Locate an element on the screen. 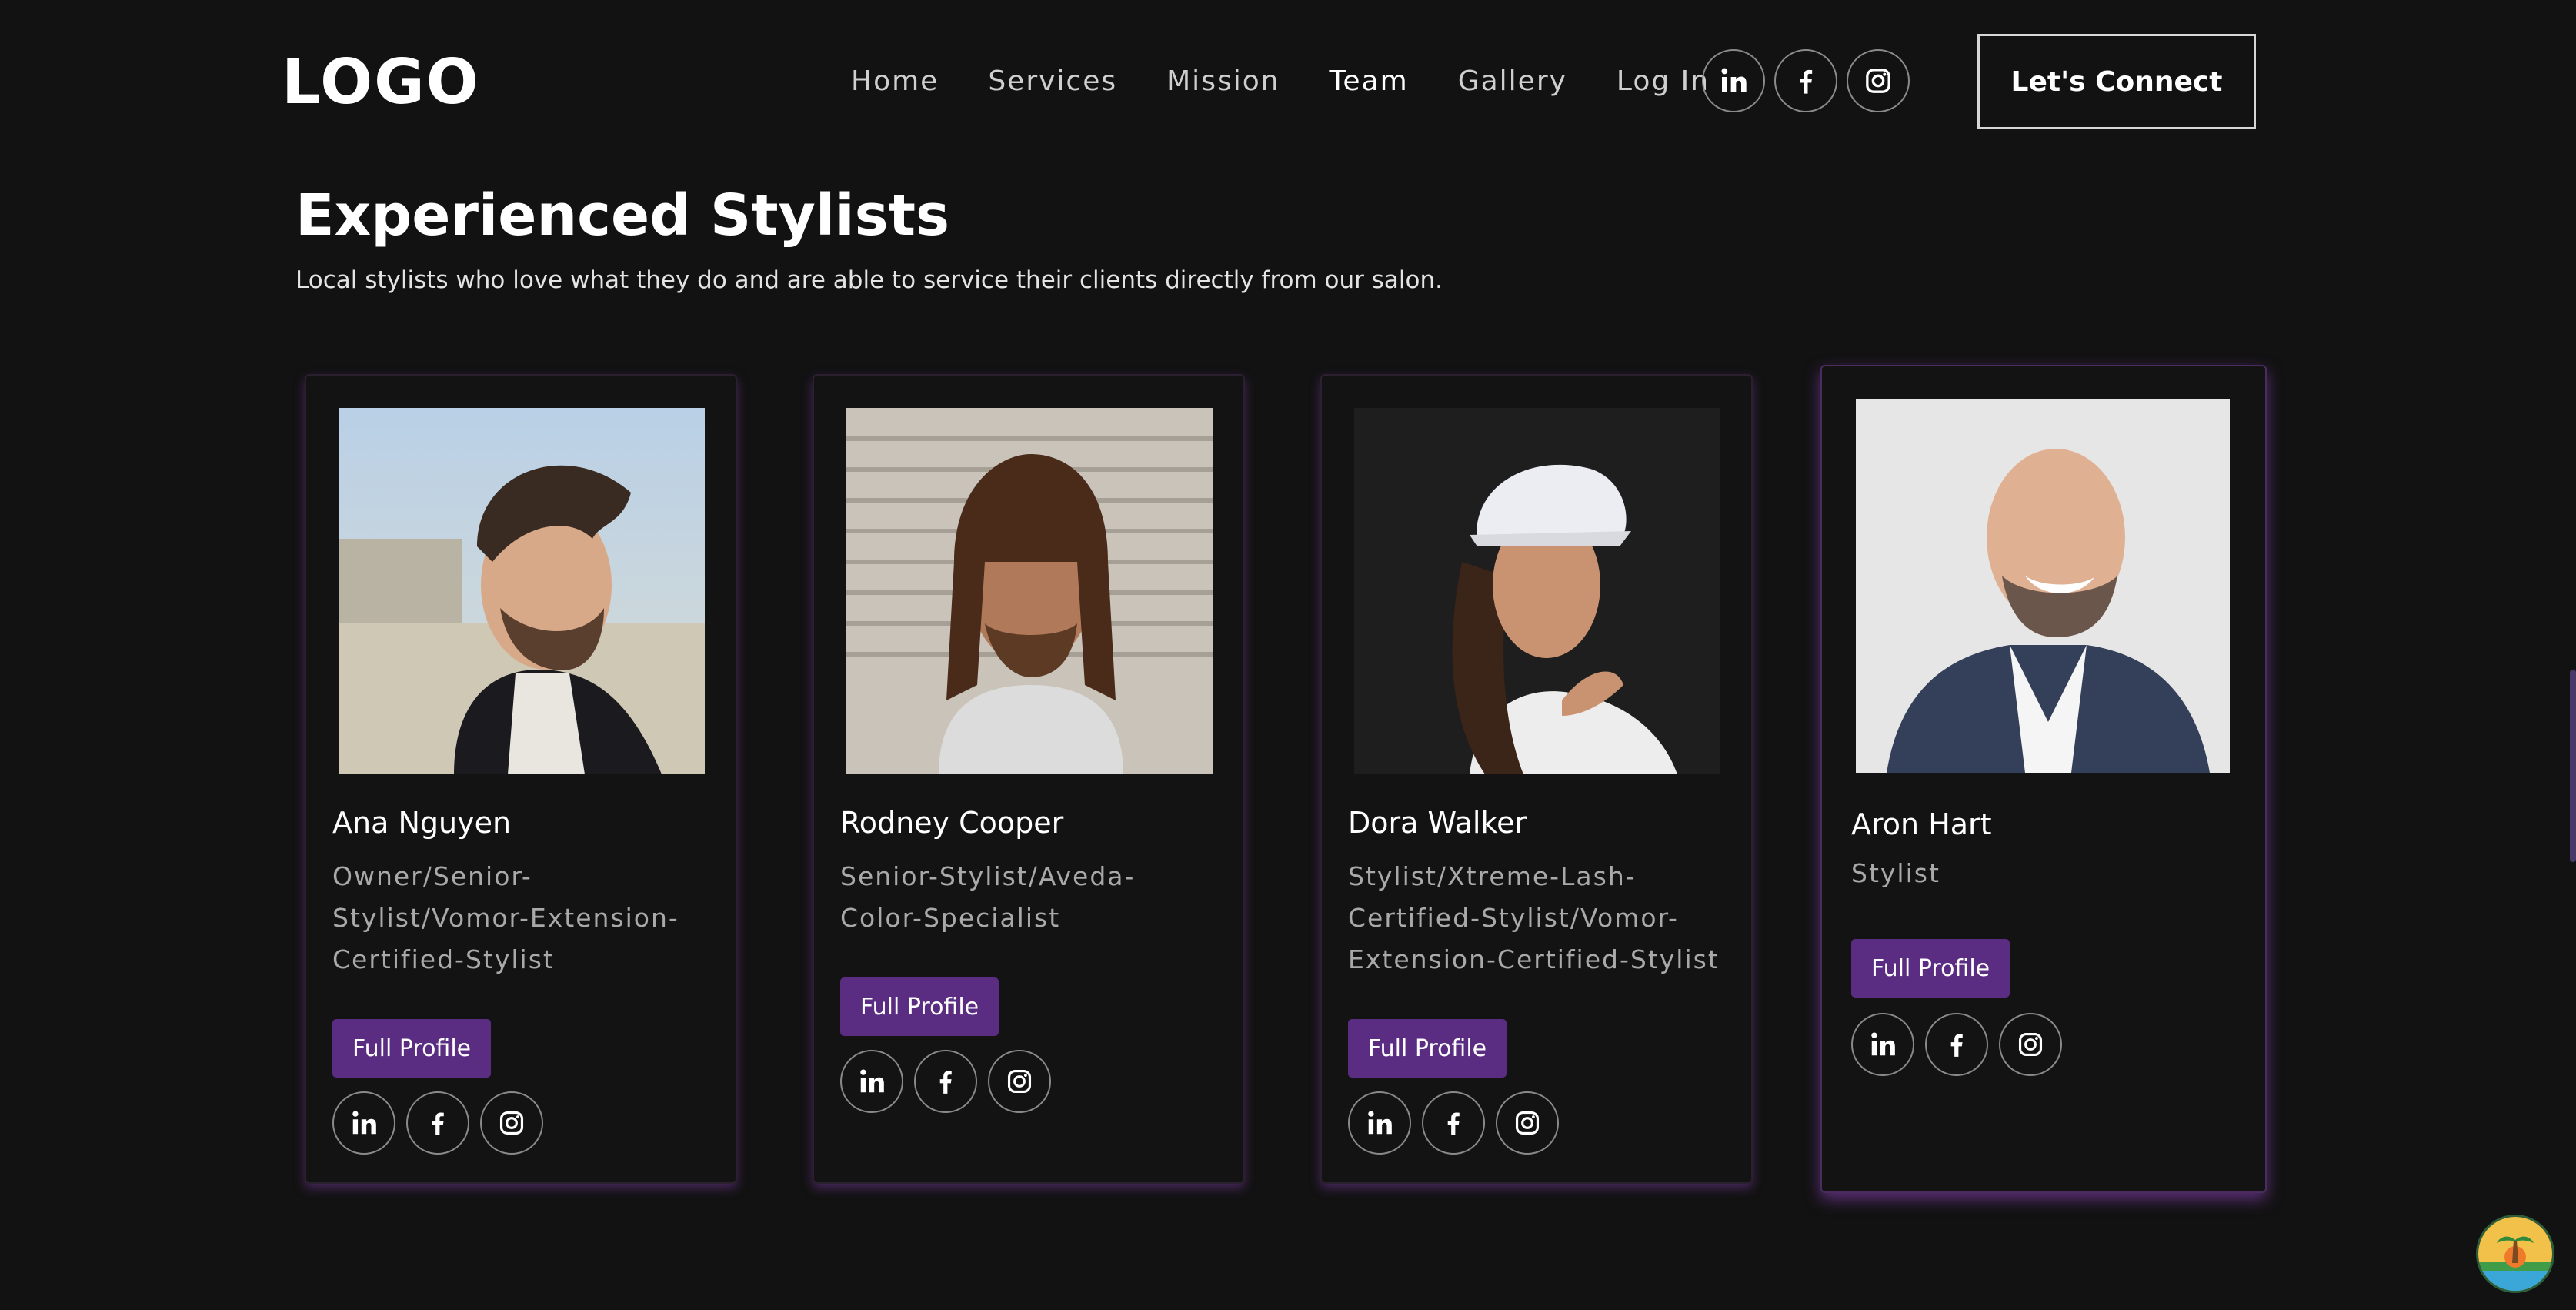 The height and width of the screenshot is (1310, 2576). nav-log-in: Log In is located at coordinates (1664, 81).